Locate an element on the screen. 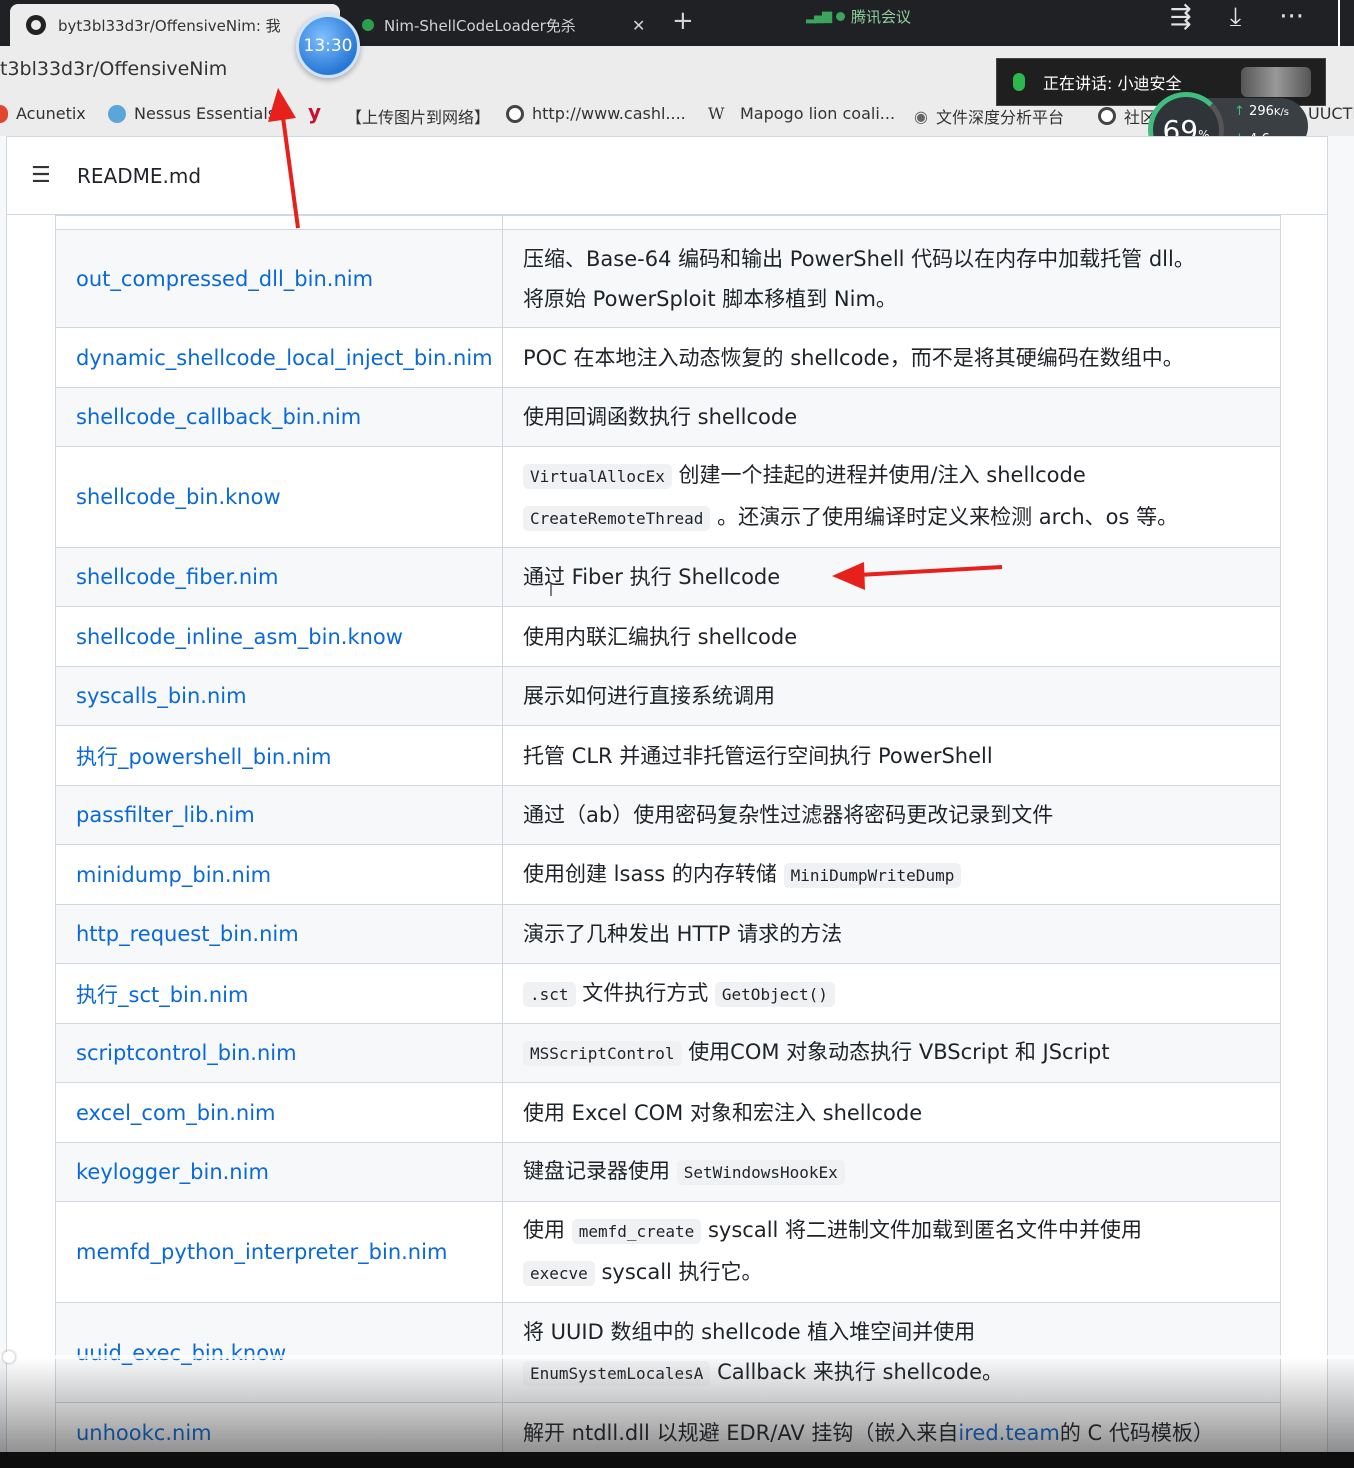  video-progress-bar is located at coordinates (677, 1357).